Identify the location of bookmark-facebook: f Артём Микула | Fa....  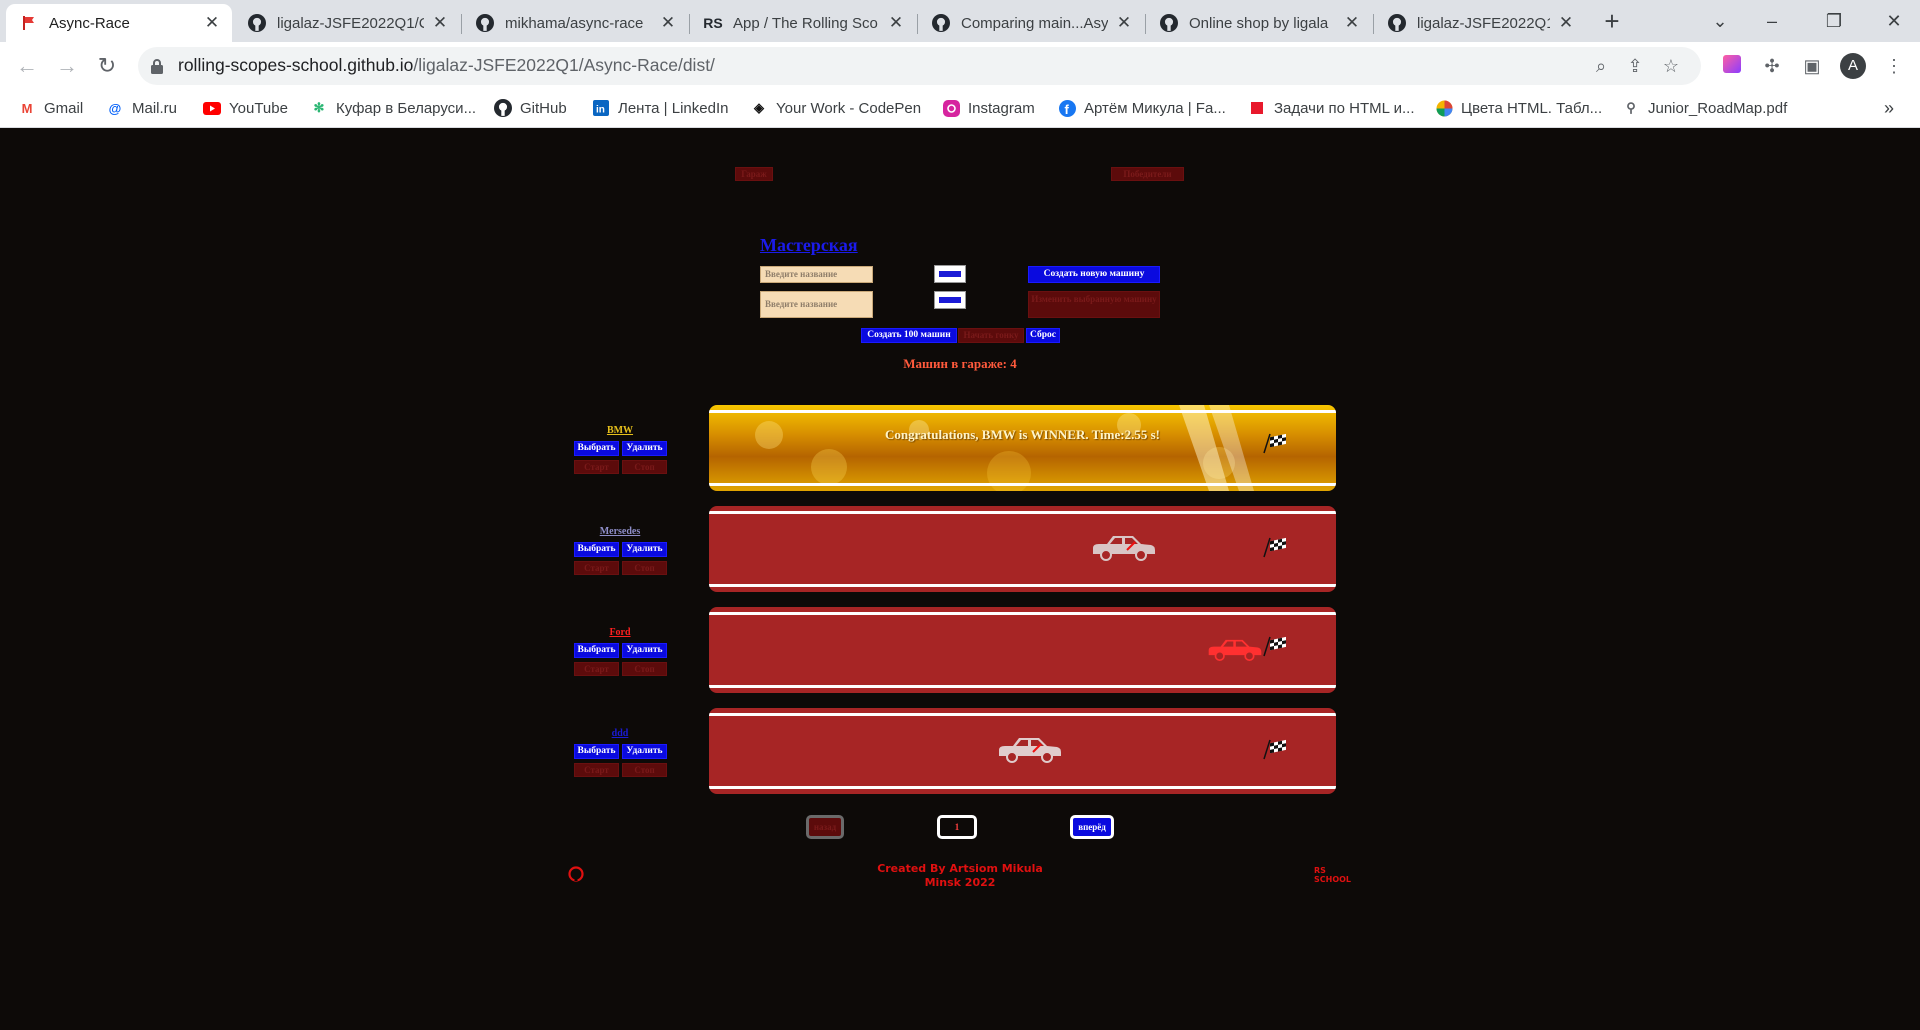
(1142, 108).